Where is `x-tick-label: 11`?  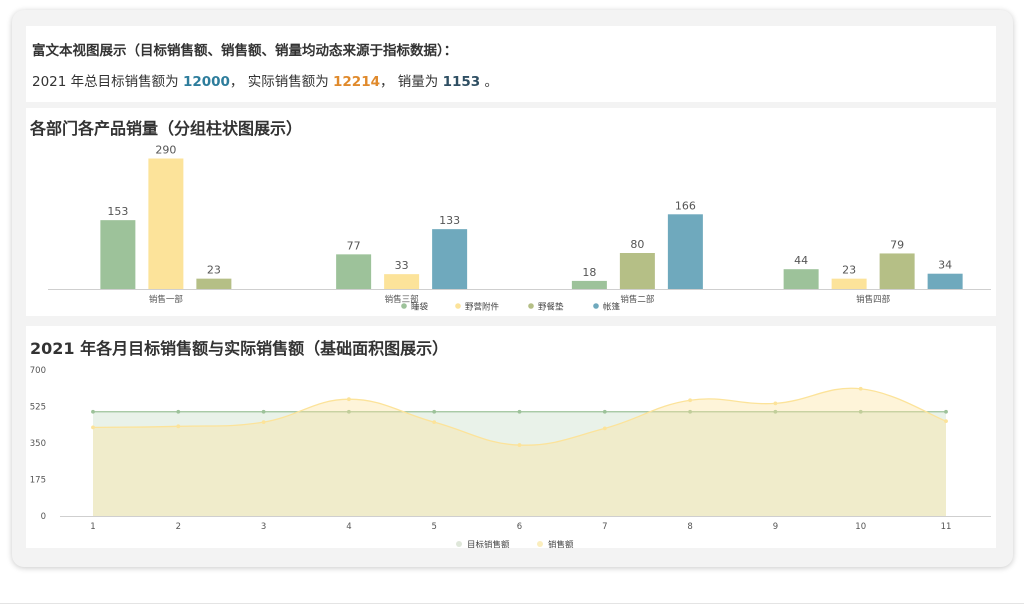 x-tick-label: 11 is located at coordinates (946, 527).